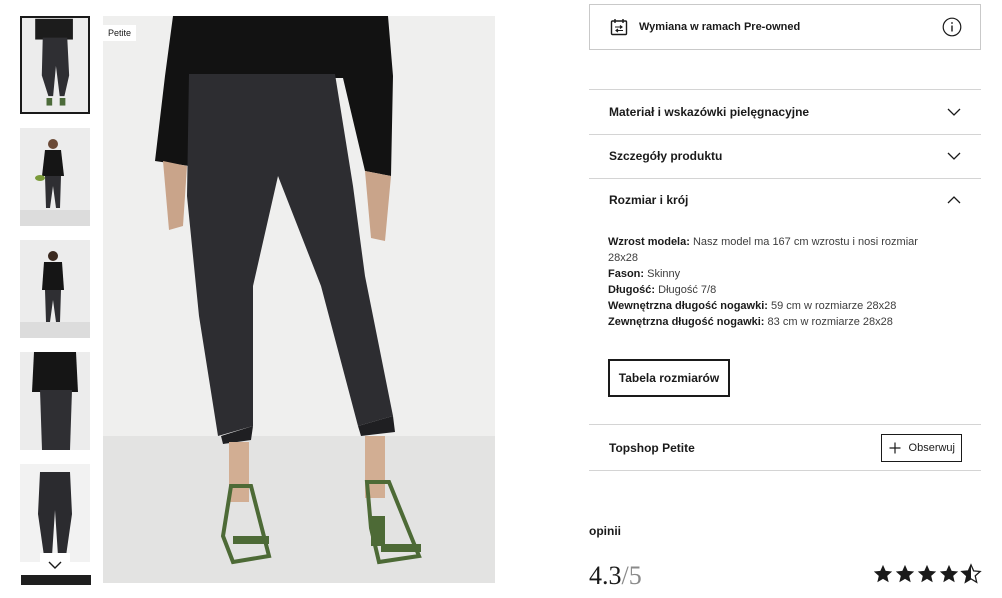 Image resolution: width=1002 pixels, height=598 pixels. I want to click on thumbnail-image-side, so click(55, 401).